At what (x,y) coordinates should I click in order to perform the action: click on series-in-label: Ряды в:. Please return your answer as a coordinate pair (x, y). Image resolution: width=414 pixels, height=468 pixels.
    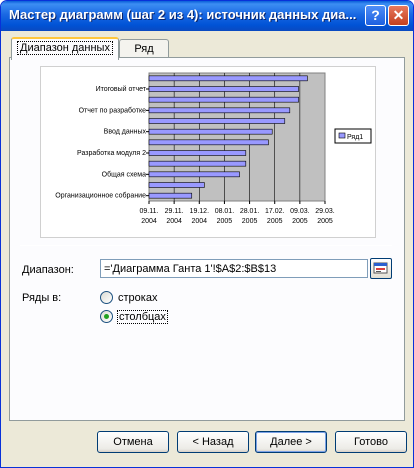
    Looking at the image, I should click on (42, 298).